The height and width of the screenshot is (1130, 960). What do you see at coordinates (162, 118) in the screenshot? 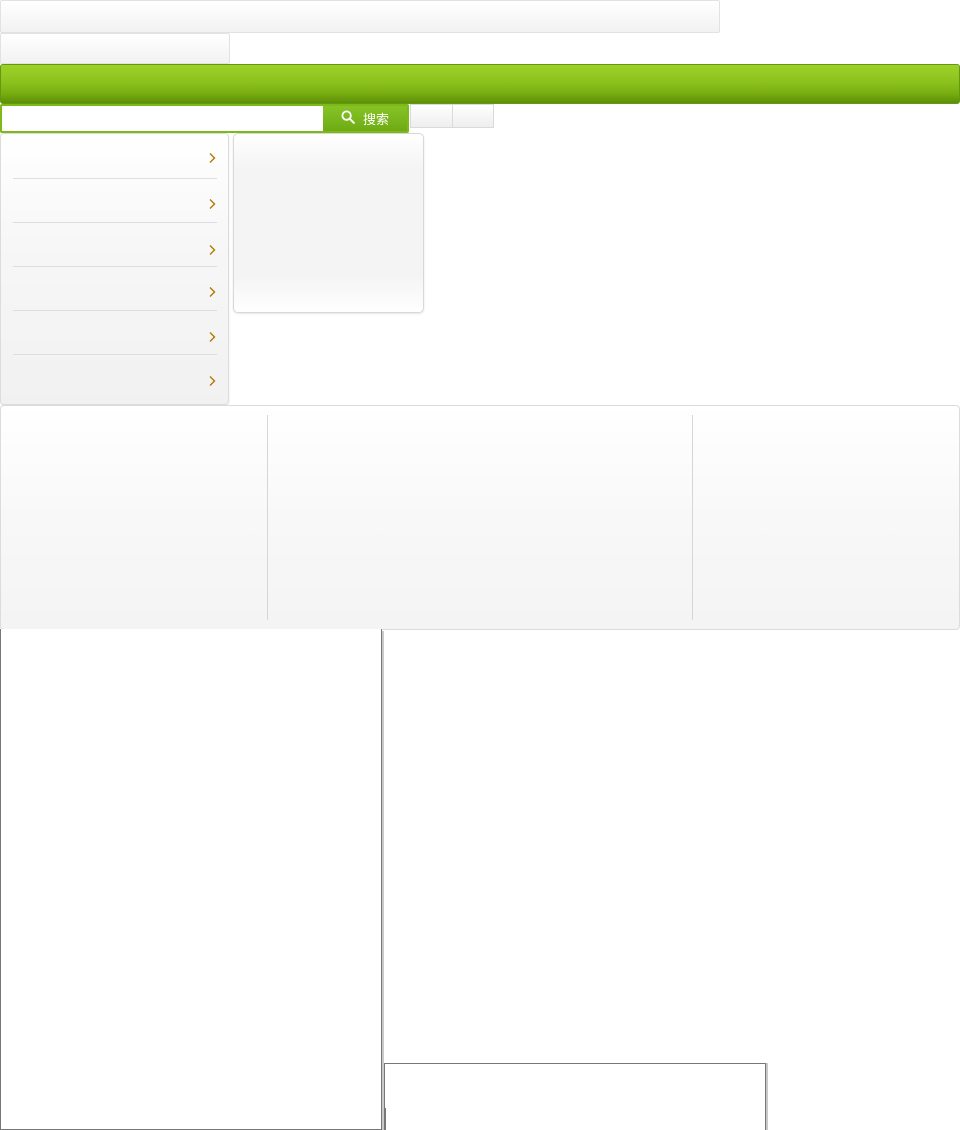
I see `search-input` at bounding box center [162, 118].